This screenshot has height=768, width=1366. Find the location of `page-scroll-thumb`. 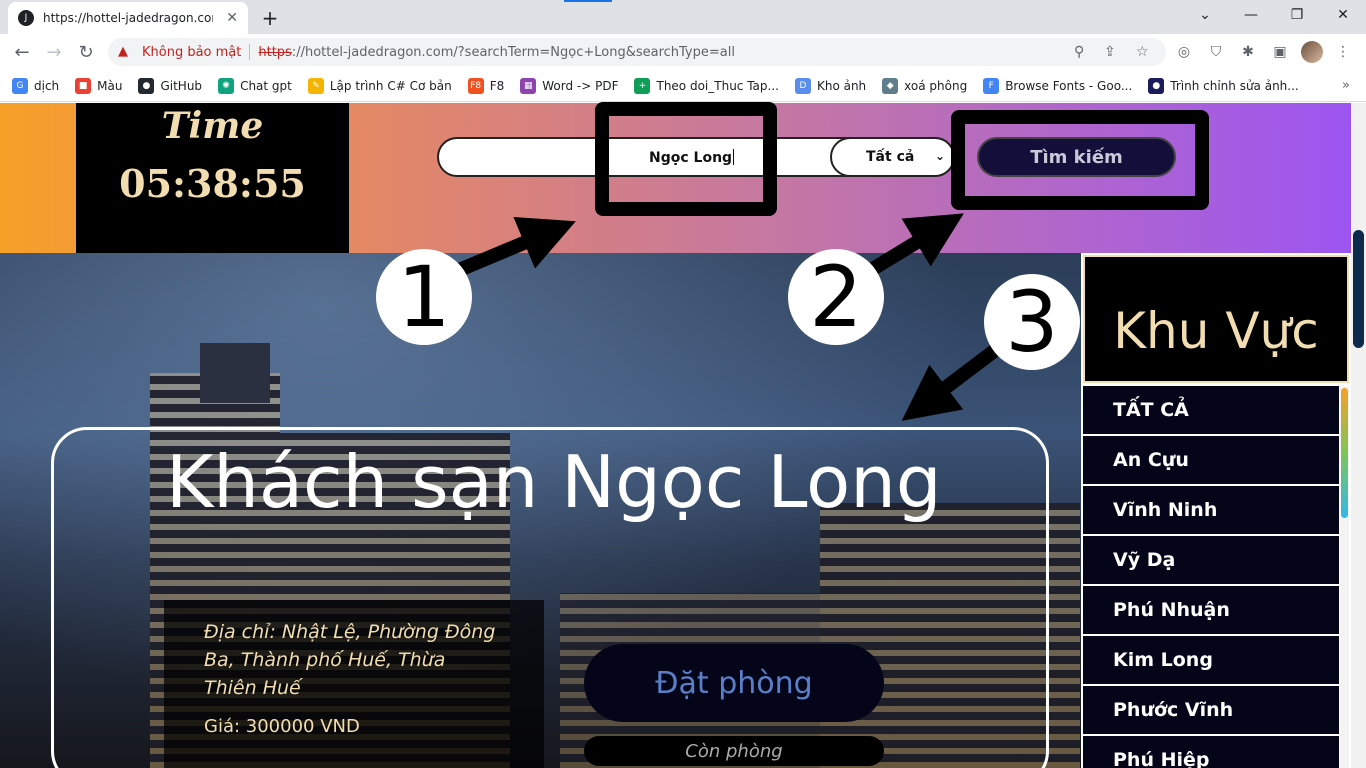

page-scroll-thumb is located at coordinates (1358, 289).